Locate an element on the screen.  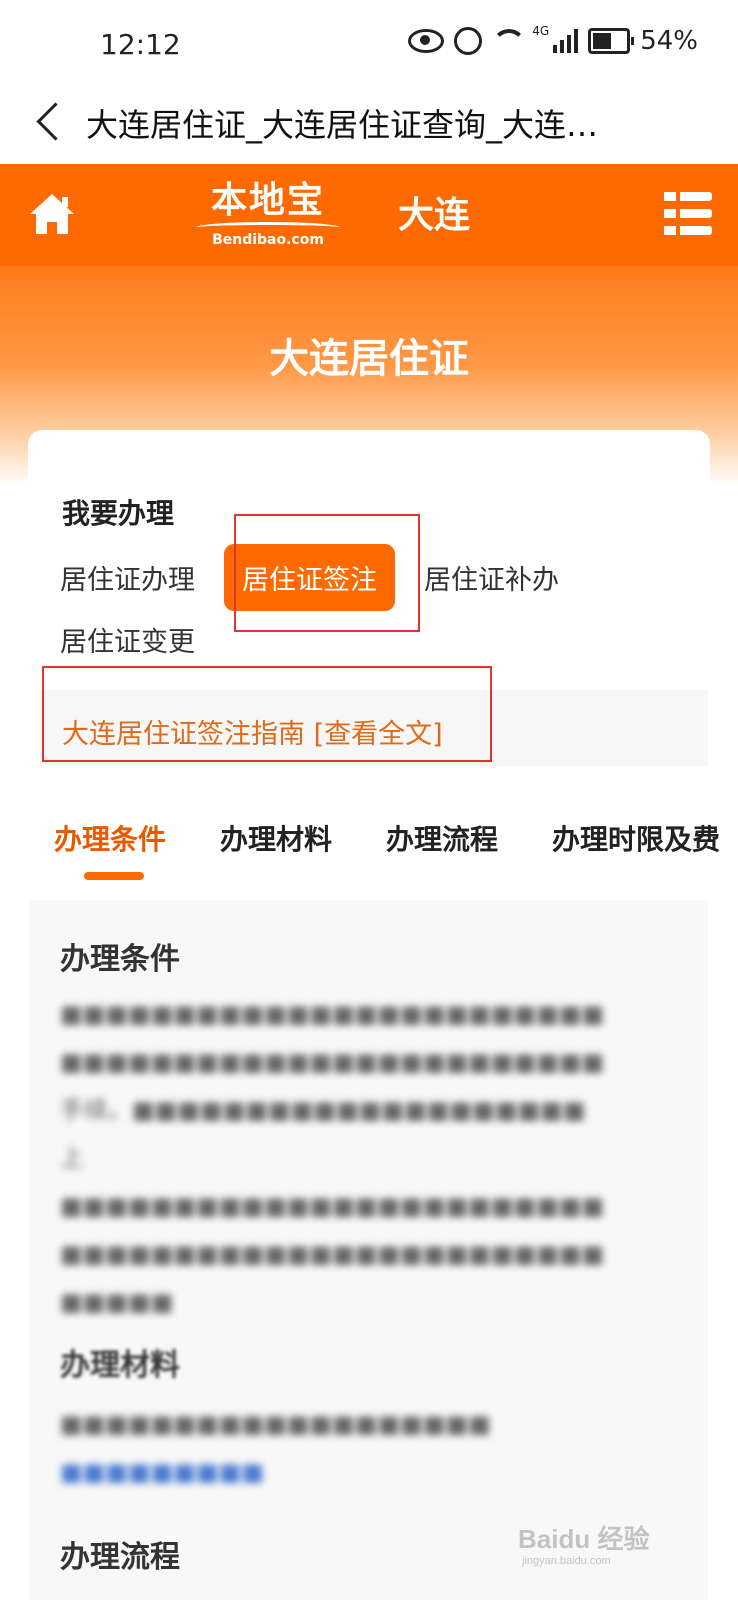
site-header: 本地宝 Bendibao.com 大连 is located at coordinates (369, 215).